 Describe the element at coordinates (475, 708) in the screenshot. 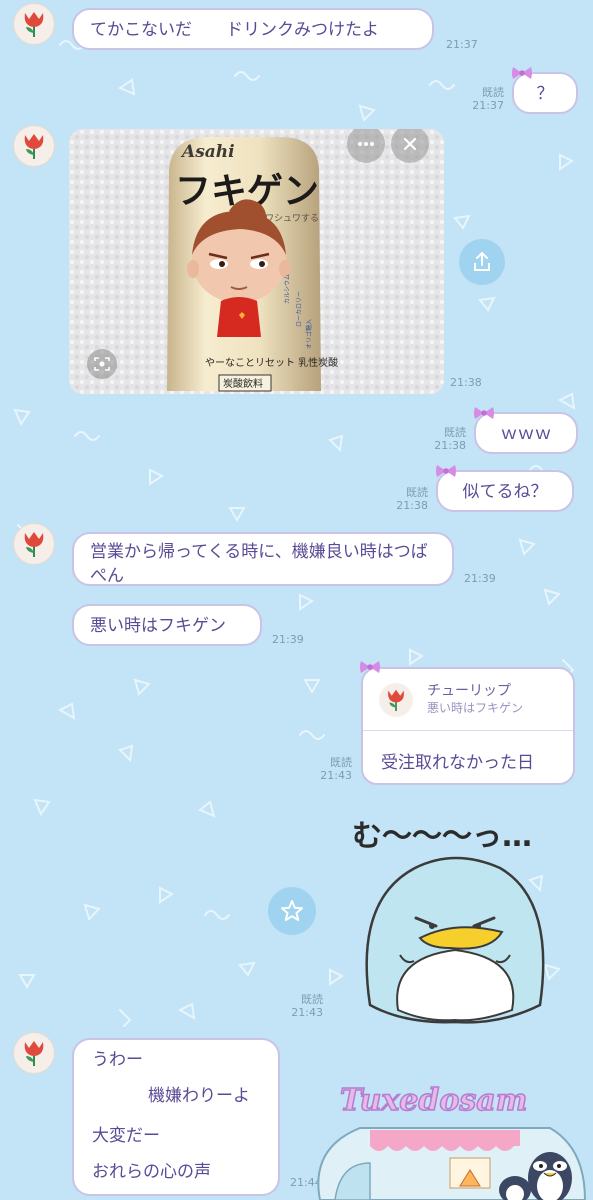

I see `reply-quote: 悪い時はフキゲン` at that location.